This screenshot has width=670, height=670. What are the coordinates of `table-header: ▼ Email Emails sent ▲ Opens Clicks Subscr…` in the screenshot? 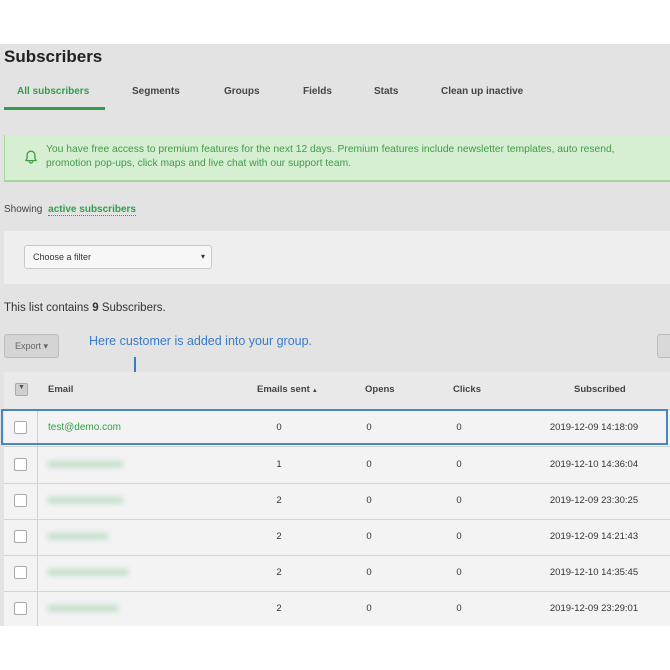 It's located at (337, 391).